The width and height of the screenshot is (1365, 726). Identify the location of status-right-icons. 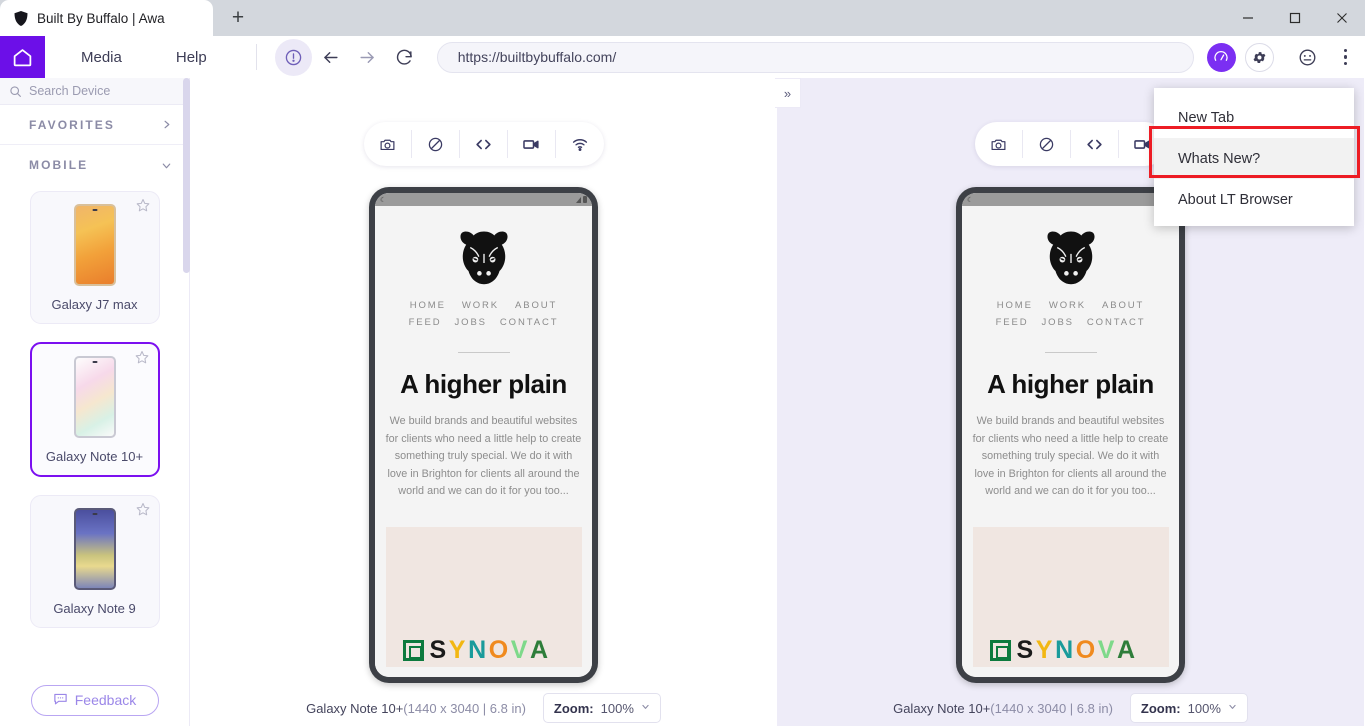
(581, 199).